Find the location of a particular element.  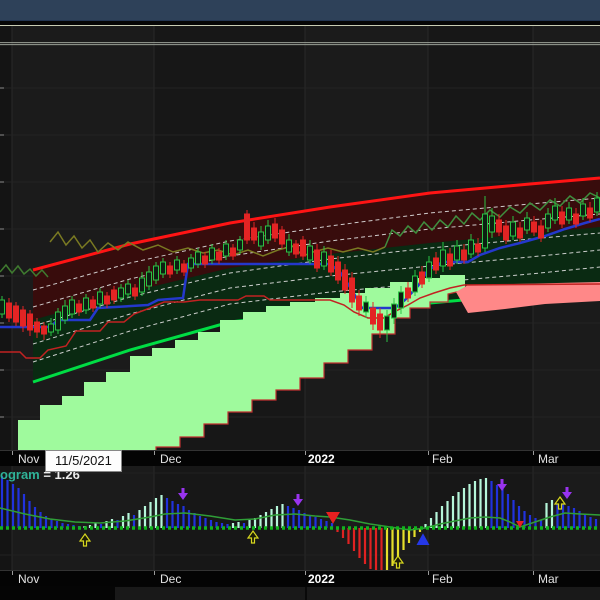

time-axis-main: 11/5/2021 Nov Dec 2022 Feb Mar is located at coordinates (300, 461).